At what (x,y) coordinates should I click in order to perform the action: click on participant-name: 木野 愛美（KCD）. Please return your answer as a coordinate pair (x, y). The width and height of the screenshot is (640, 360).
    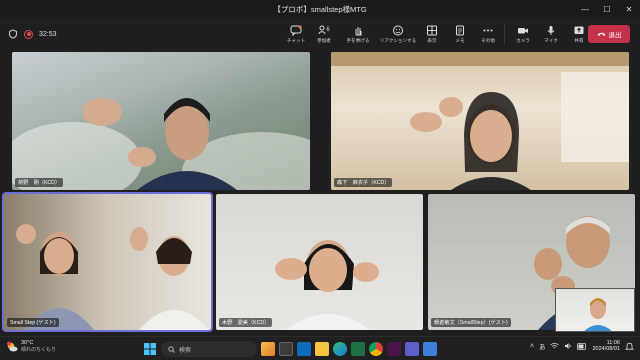
    Looking at the image, I should click on (246, 322).